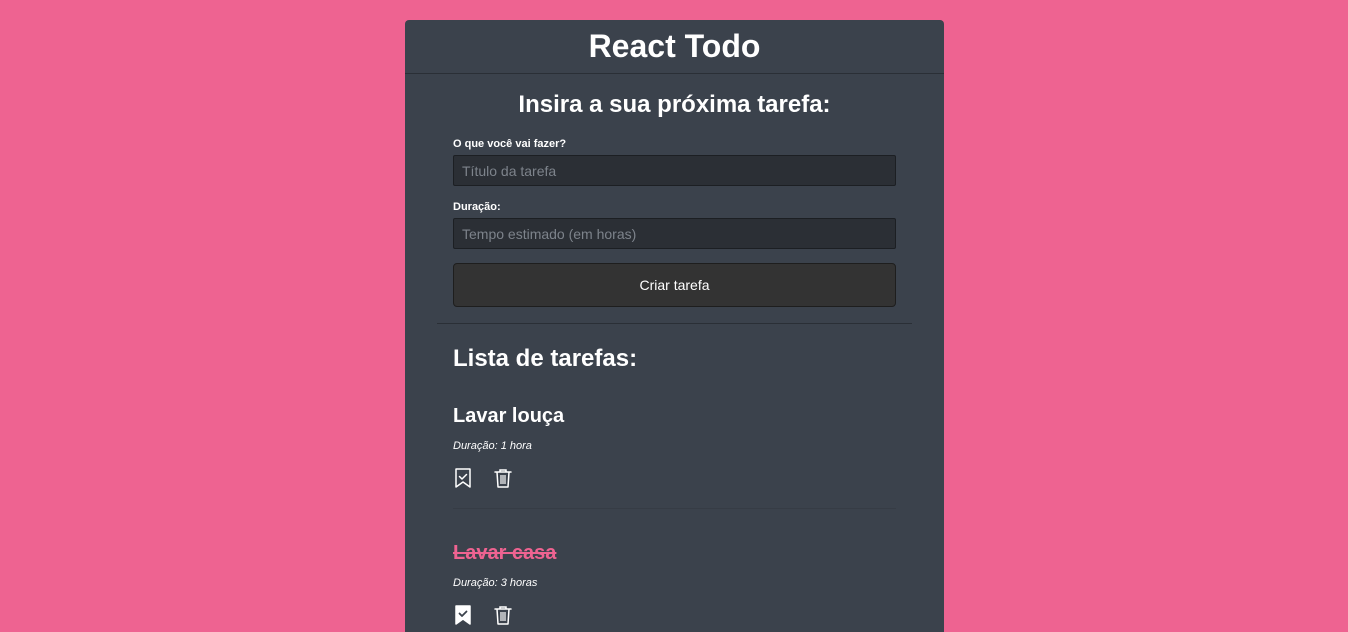  I want to click on duration-input, so click(674, 233).